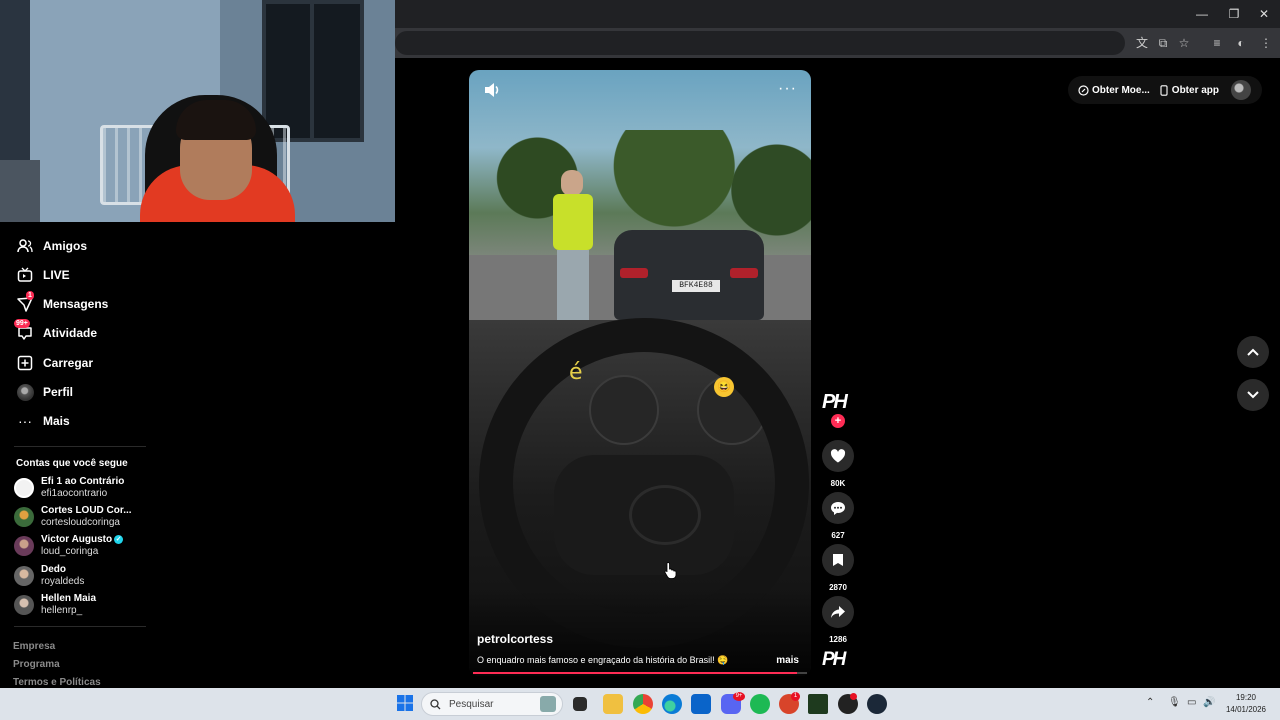  I want to click on spotify-icon, so click(760, 704).